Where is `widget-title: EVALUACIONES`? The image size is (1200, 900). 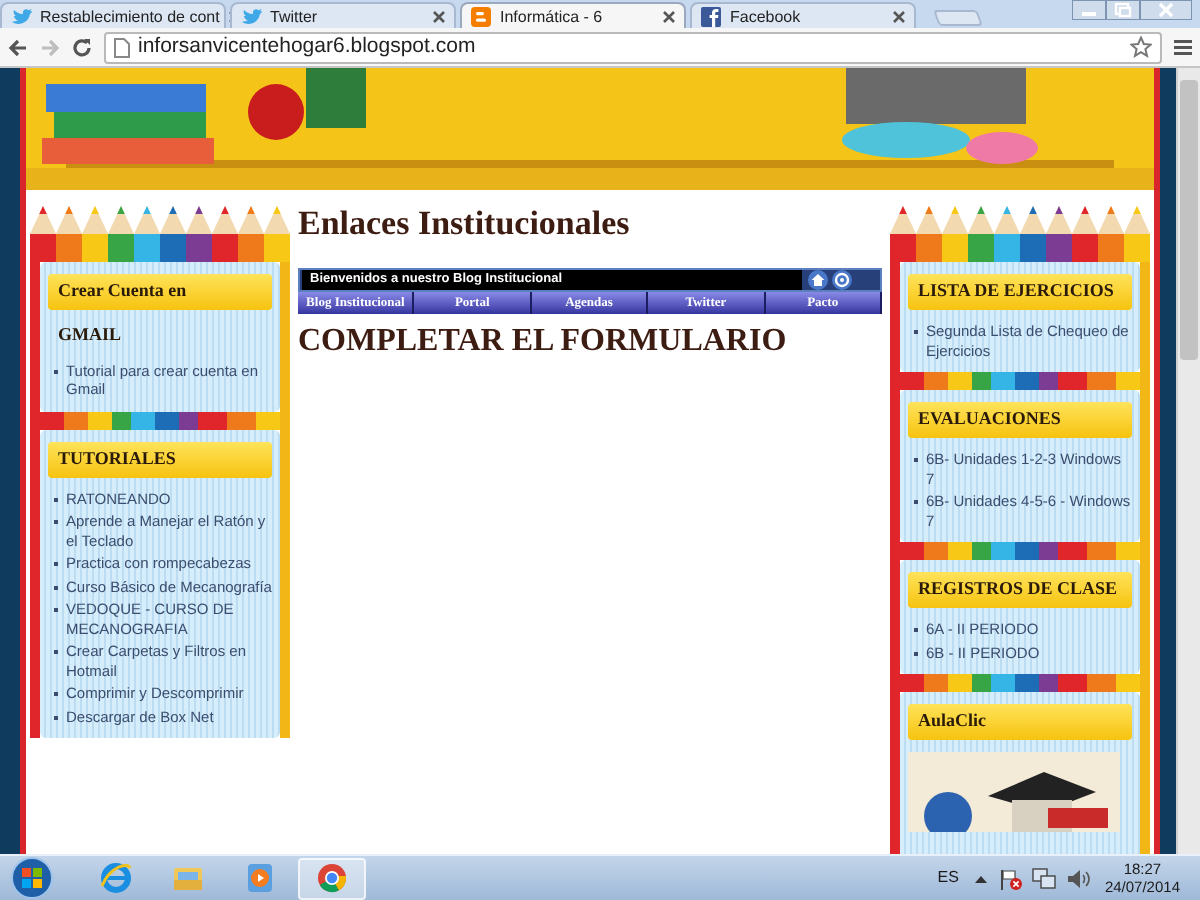
widget-title: EVALUACIONES is located at coordinates (1020, 420).